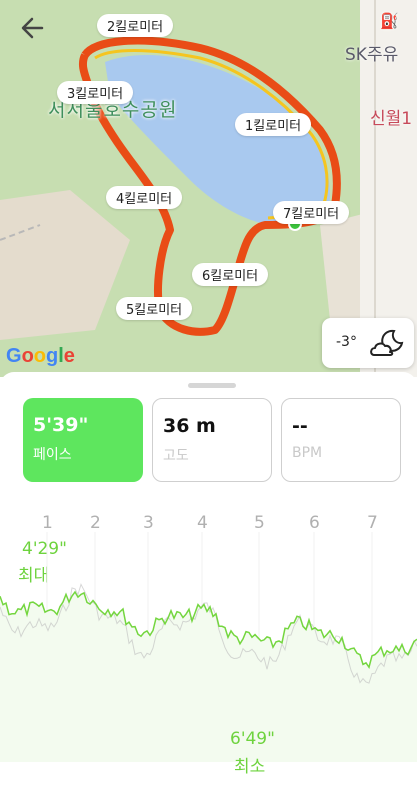  What do you see at coordinates (346, 342) in the screenshot?
I see `temperature-label: -3°` at bounding box center [346, 342].